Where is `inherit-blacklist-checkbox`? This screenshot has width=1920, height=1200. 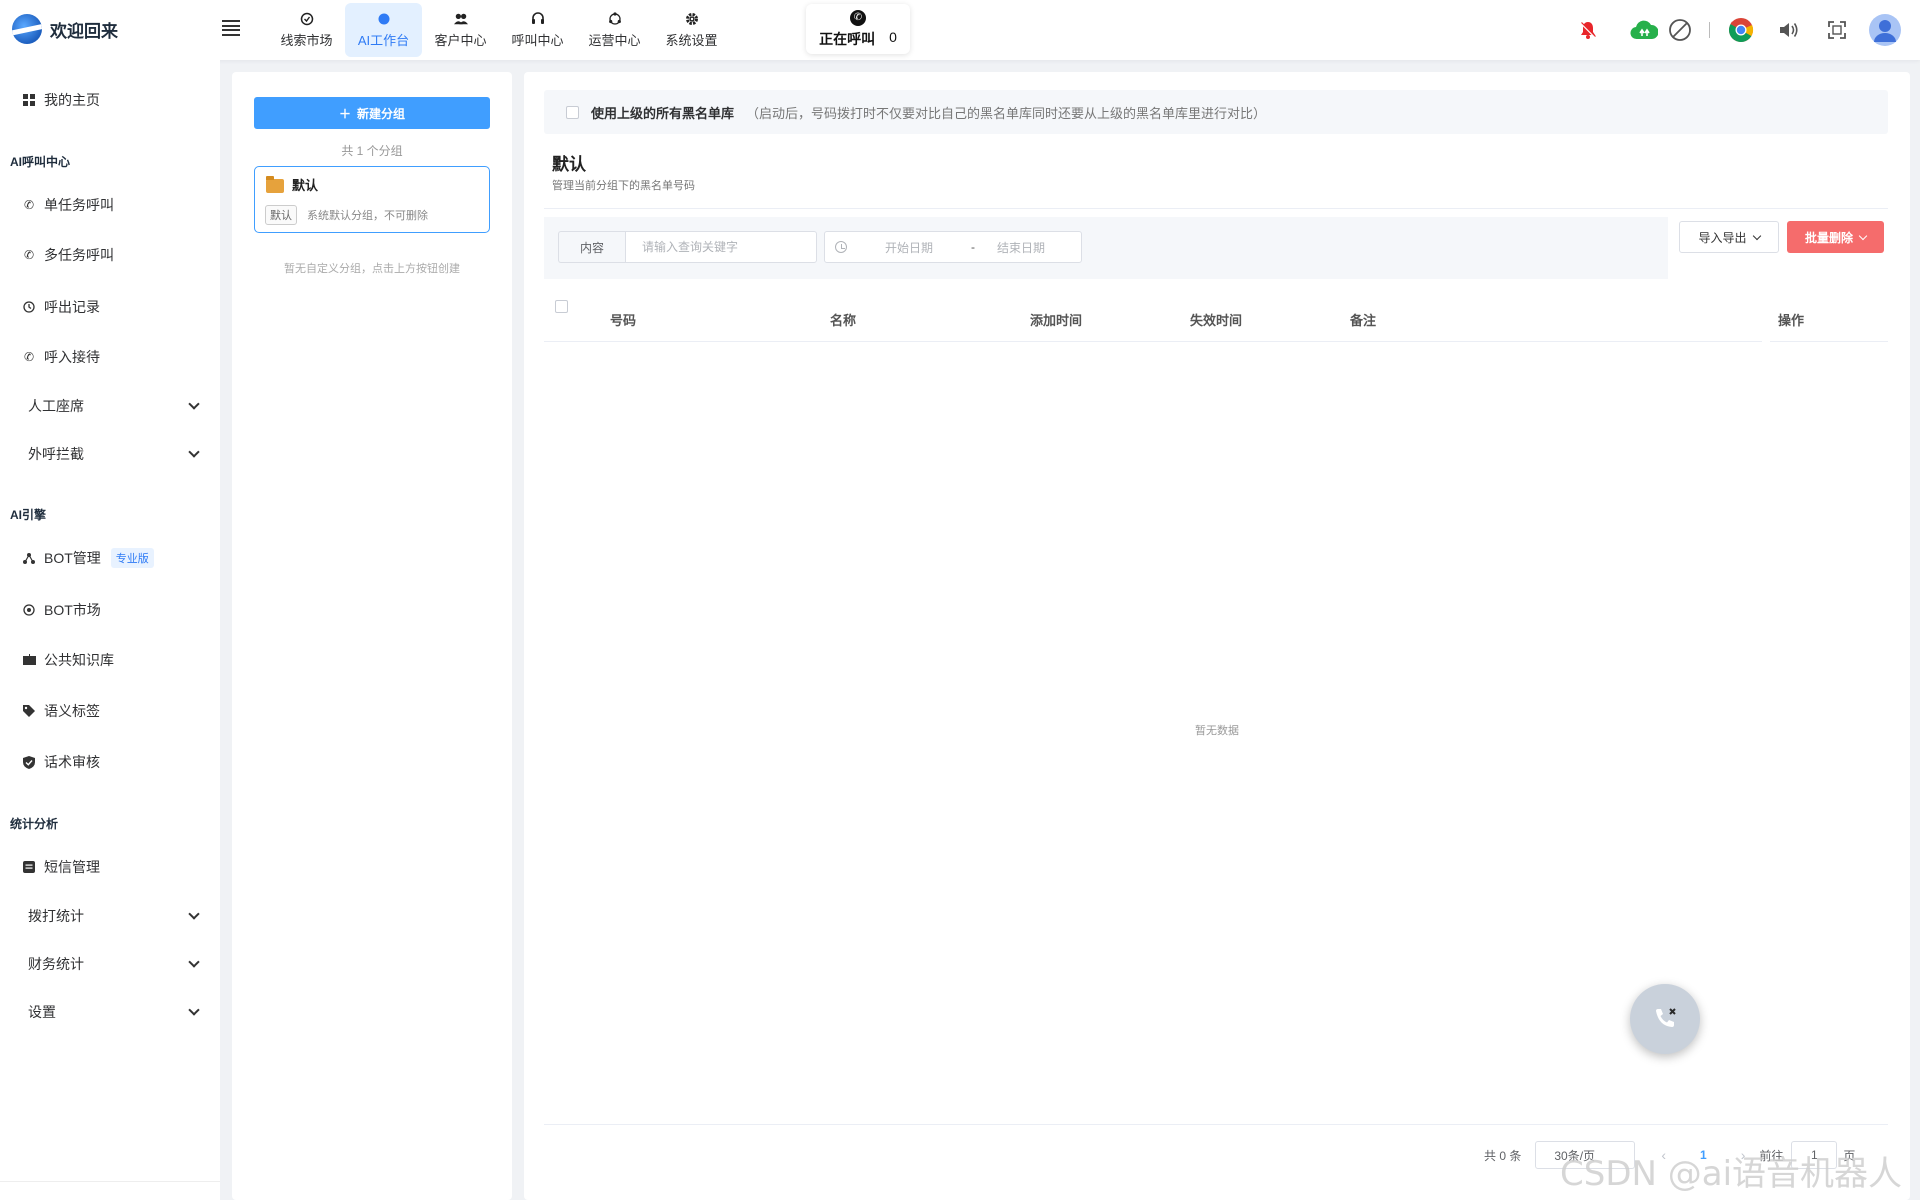
inherit-blacklist-checkbox is located at coordinates (572, 112).